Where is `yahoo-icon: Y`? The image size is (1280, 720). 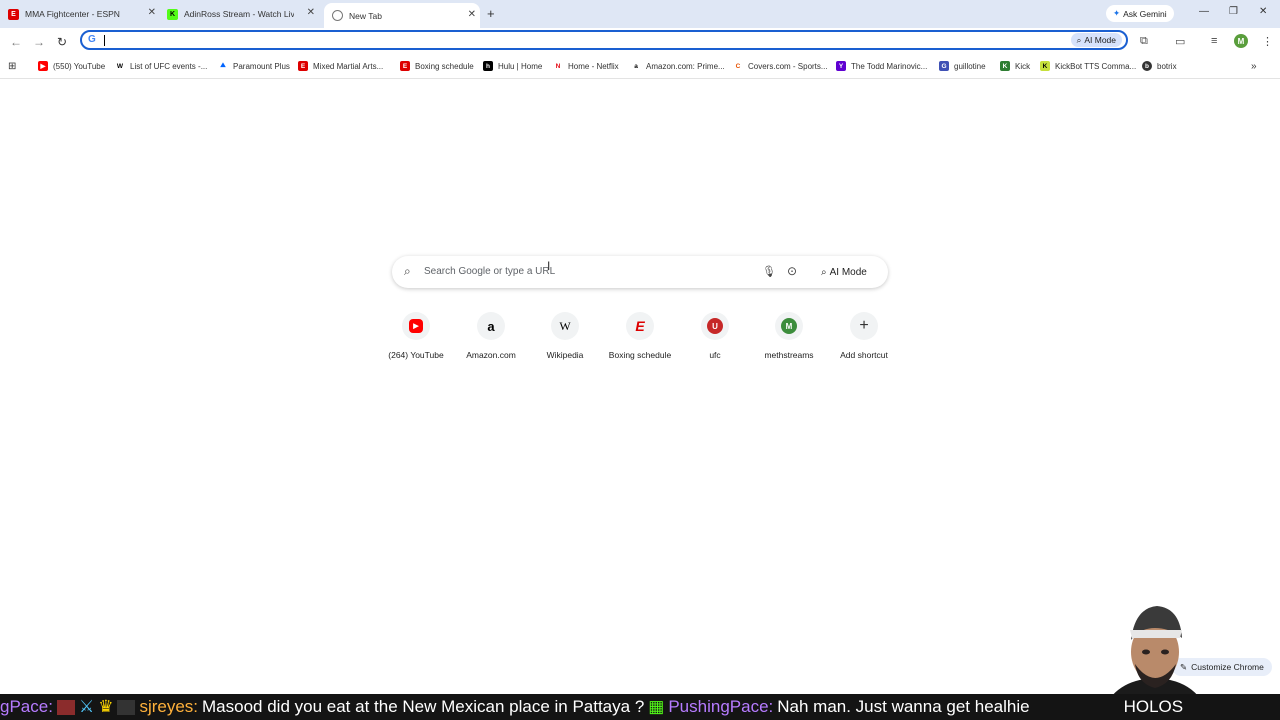
yahoo-icon: Y is located at coordinates (841, 66).